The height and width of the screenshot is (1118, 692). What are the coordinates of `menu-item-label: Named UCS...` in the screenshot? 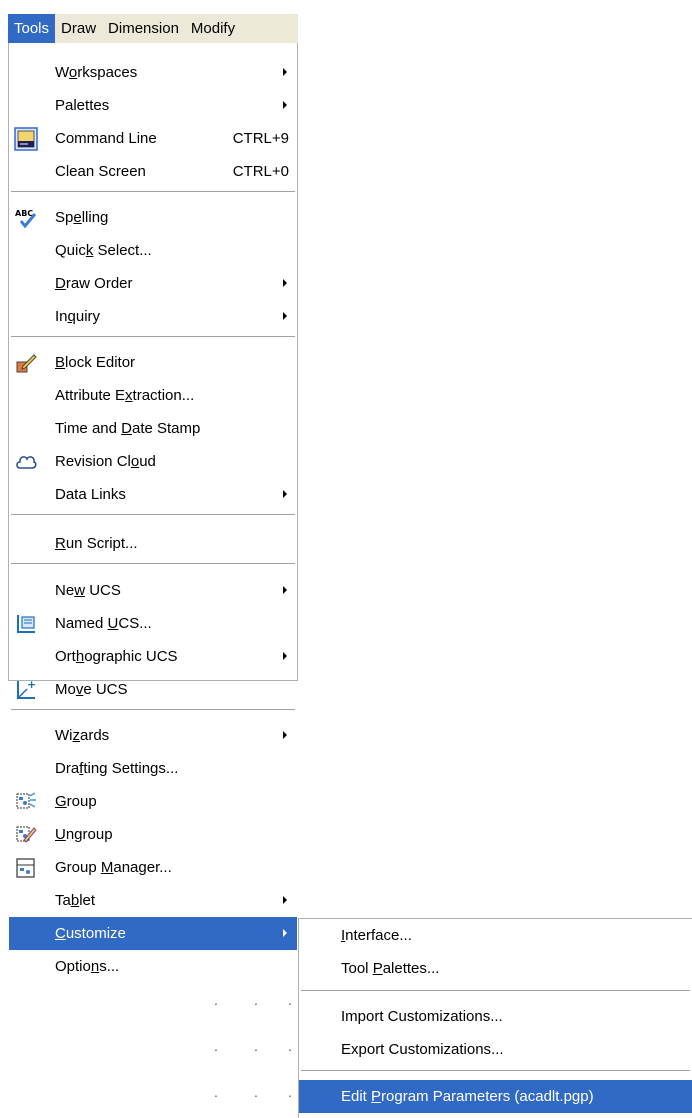 It's located at (103, 623).